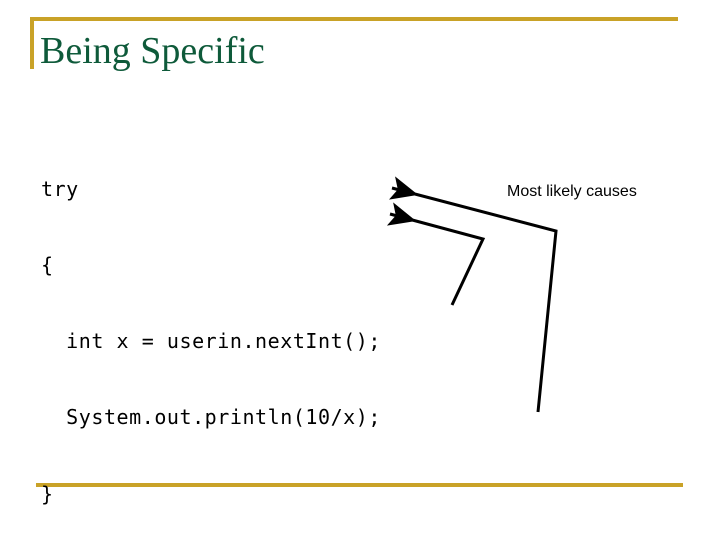 Image resolution: width=720 pixels, height=540 pixels. Describe the element at coordinates (47, 265) in the screenshot. I see `code-line: {` at that location.